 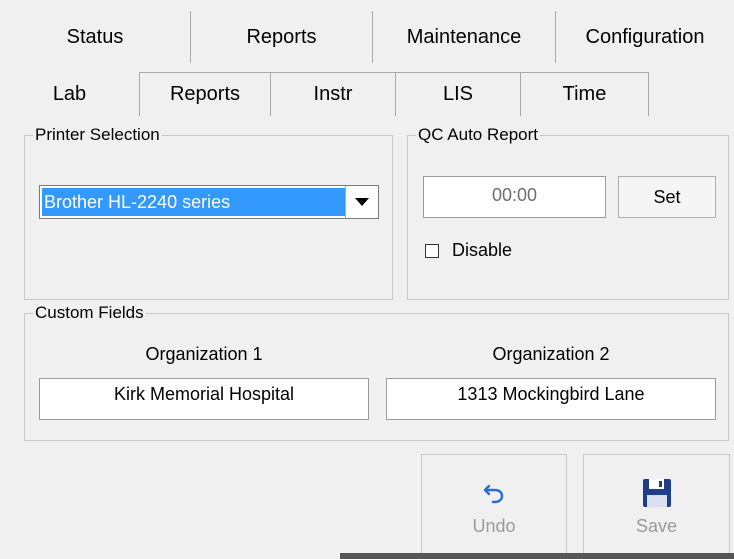 I want to click on printer-select: Brother HL-2240 series, so click(x=209, y=202).